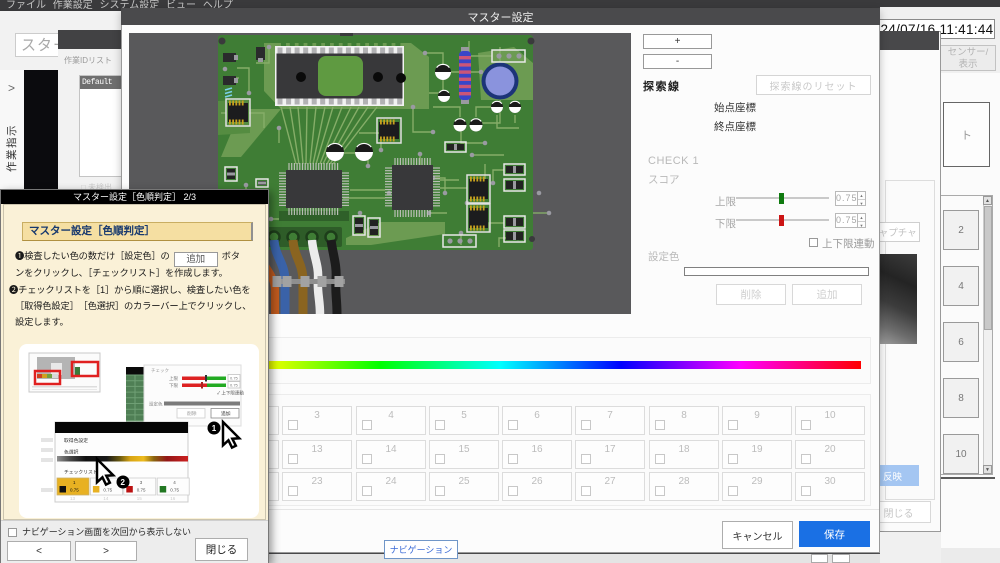 The width and height of the screenshot is (1000, 563). What do you see at coordinates (123, 482) in the screenshot?
I see `svg-text: 2` at bounding box center [123, 482].